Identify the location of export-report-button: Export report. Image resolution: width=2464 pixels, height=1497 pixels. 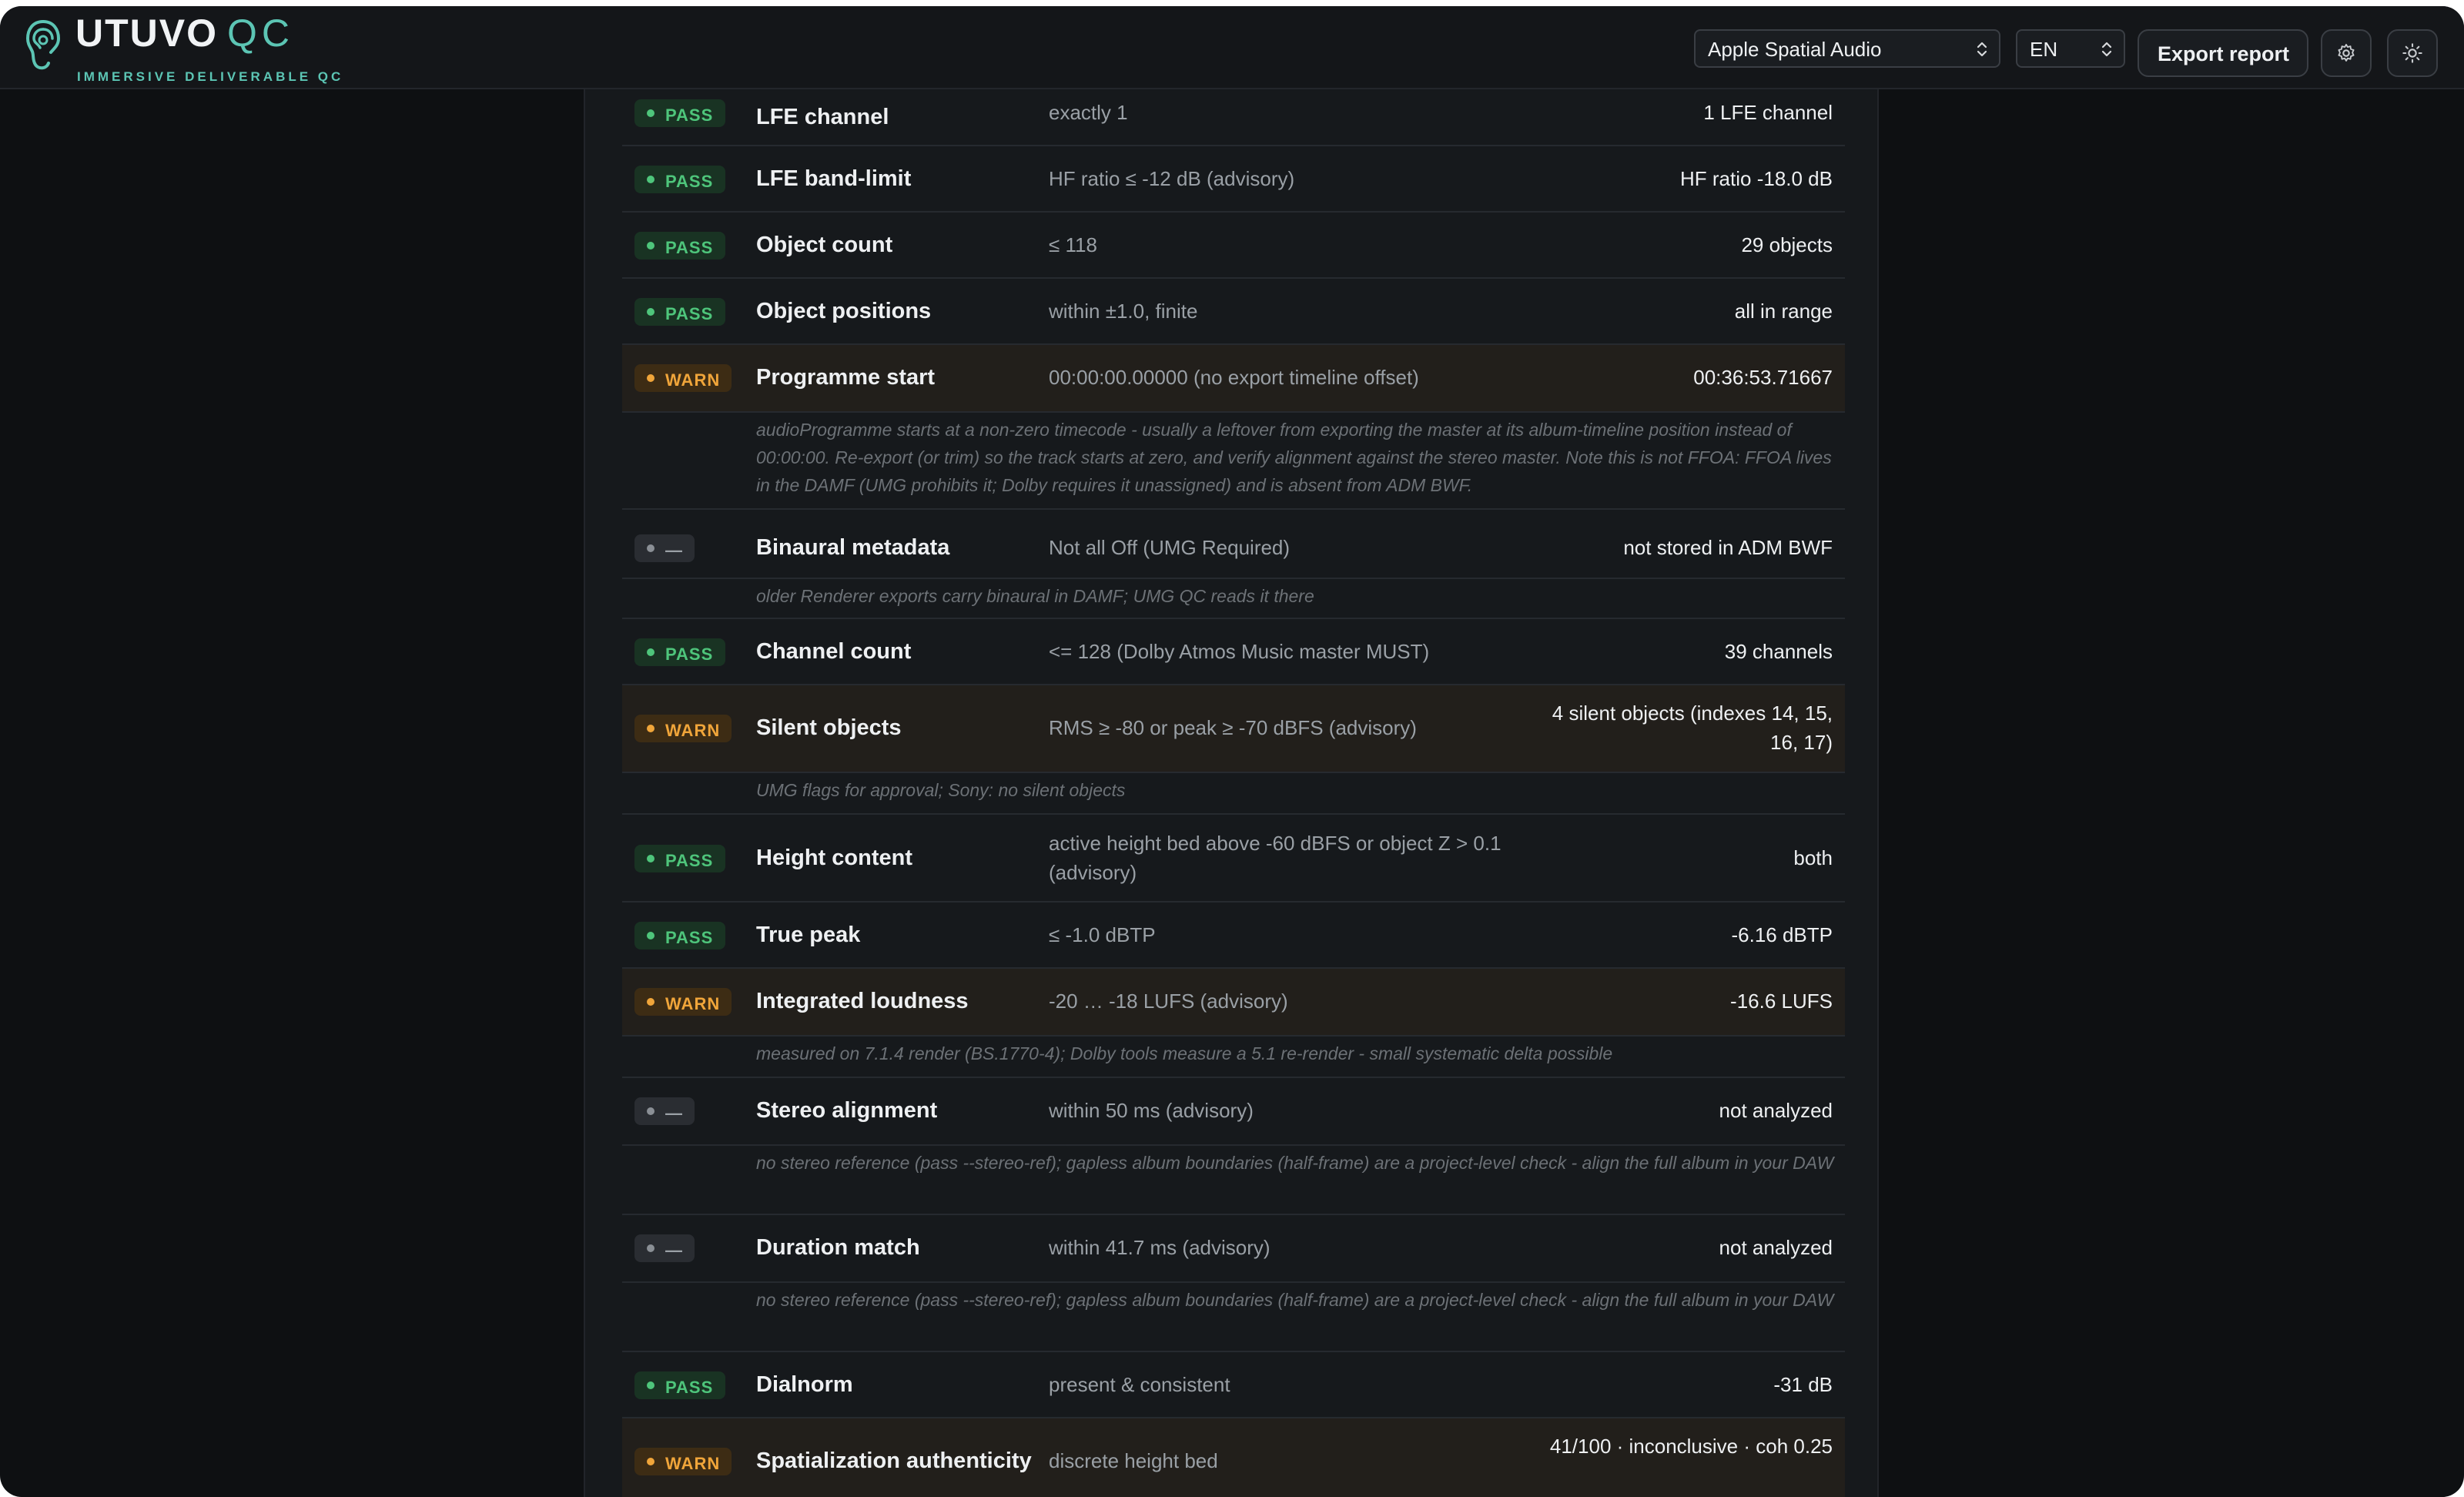
(2223, 53).